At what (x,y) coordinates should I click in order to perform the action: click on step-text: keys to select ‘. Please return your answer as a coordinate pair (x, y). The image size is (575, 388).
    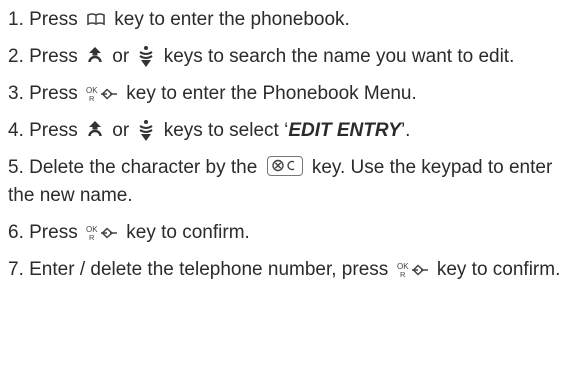
    Looking at the image, I should click on (223, 130).